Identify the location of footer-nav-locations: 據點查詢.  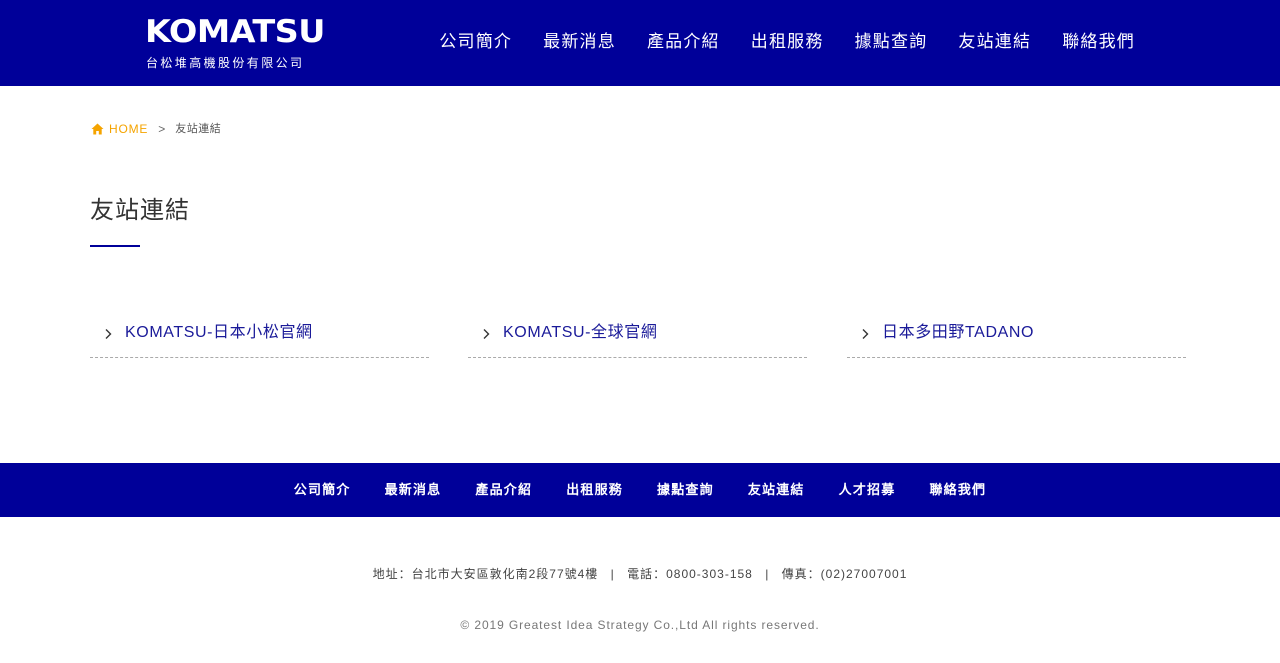
(685, 490).